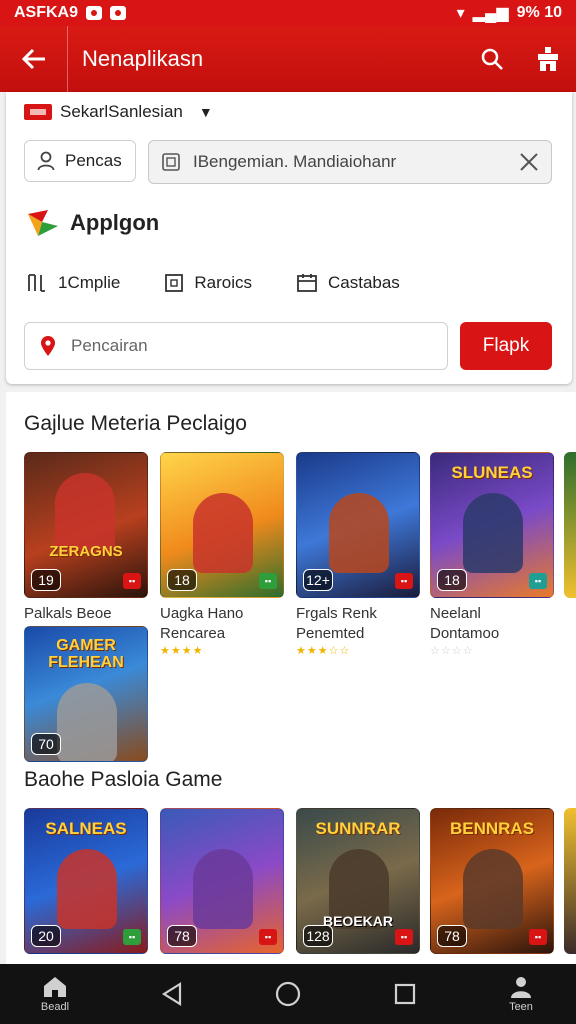 Image resolution: width=576 pixels, height=1024 pixels. I want to click on calendar-icon, so click(307, 283).